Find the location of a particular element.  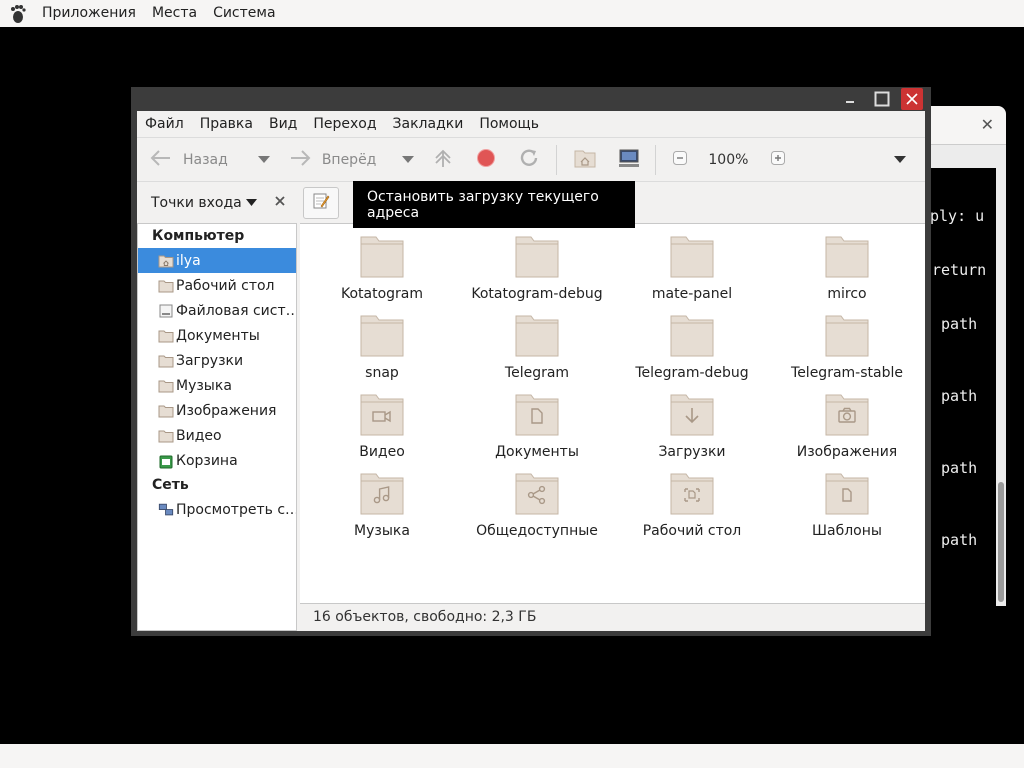

terminal-line: ply: u is located at coordinates (957, 216).